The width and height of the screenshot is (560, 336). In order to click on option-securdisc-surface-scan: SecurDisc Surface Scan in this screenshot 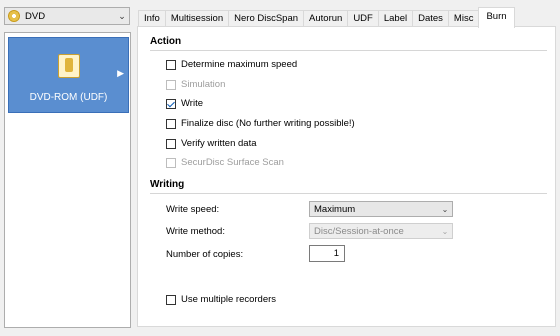, I will do `click(225, 162)`.